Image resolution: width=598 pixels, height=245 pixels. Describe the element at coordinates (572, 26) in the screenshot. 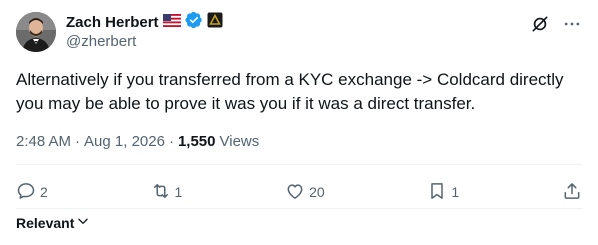

I see `more-icon` at that location.